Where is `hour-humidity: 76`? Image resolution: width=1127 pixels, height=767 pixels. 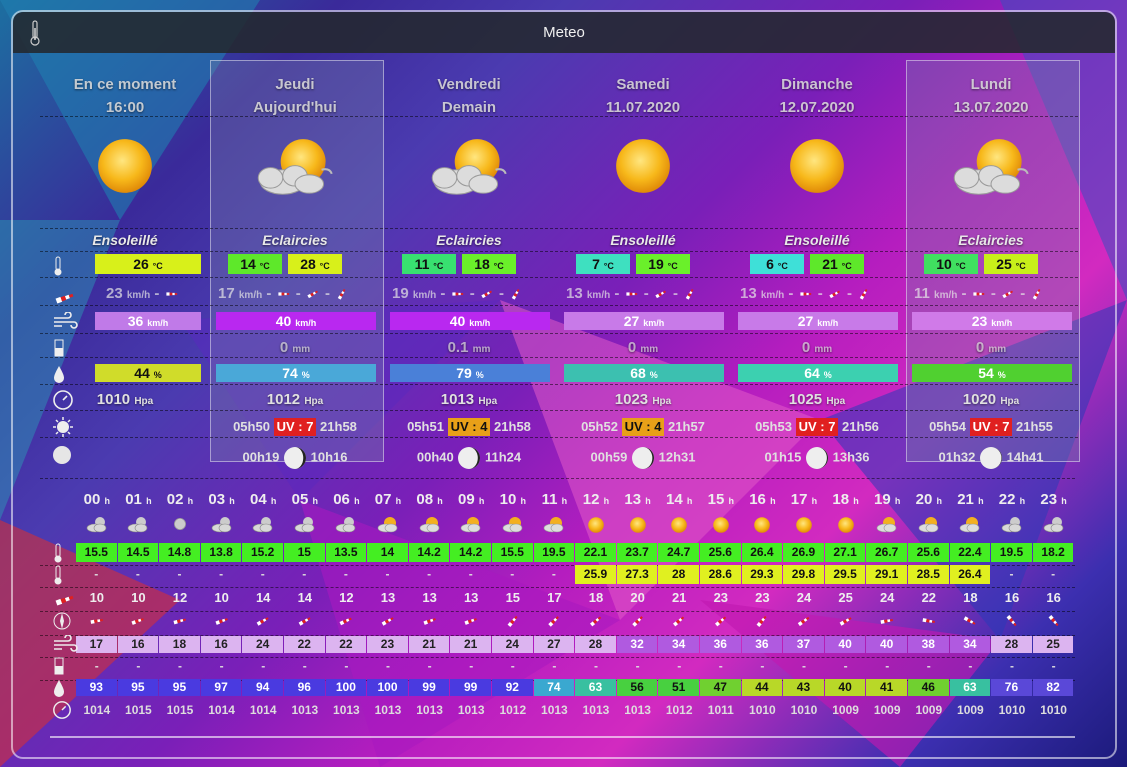 hour-humidity: 76 is located at coordinates (1011, 687).